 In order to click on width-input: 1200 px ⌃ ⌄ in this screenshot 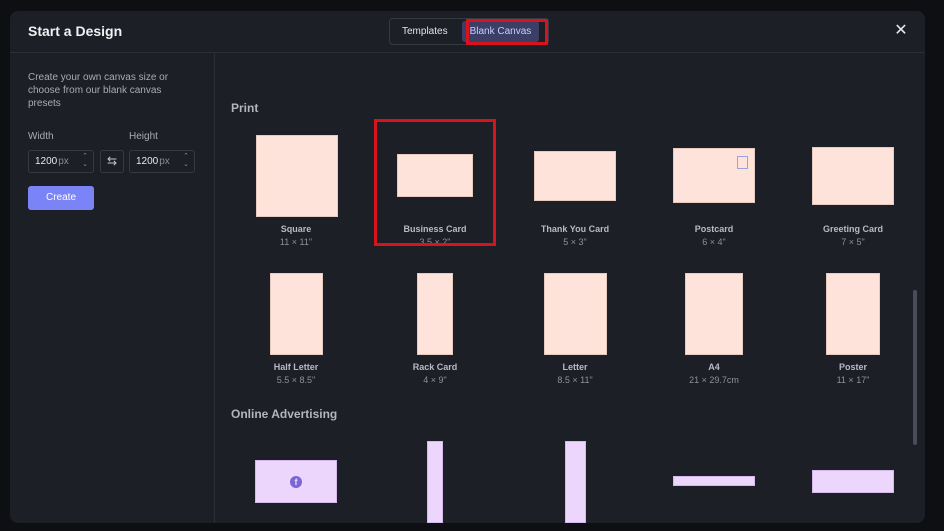, I will do `click(61, 161)`.